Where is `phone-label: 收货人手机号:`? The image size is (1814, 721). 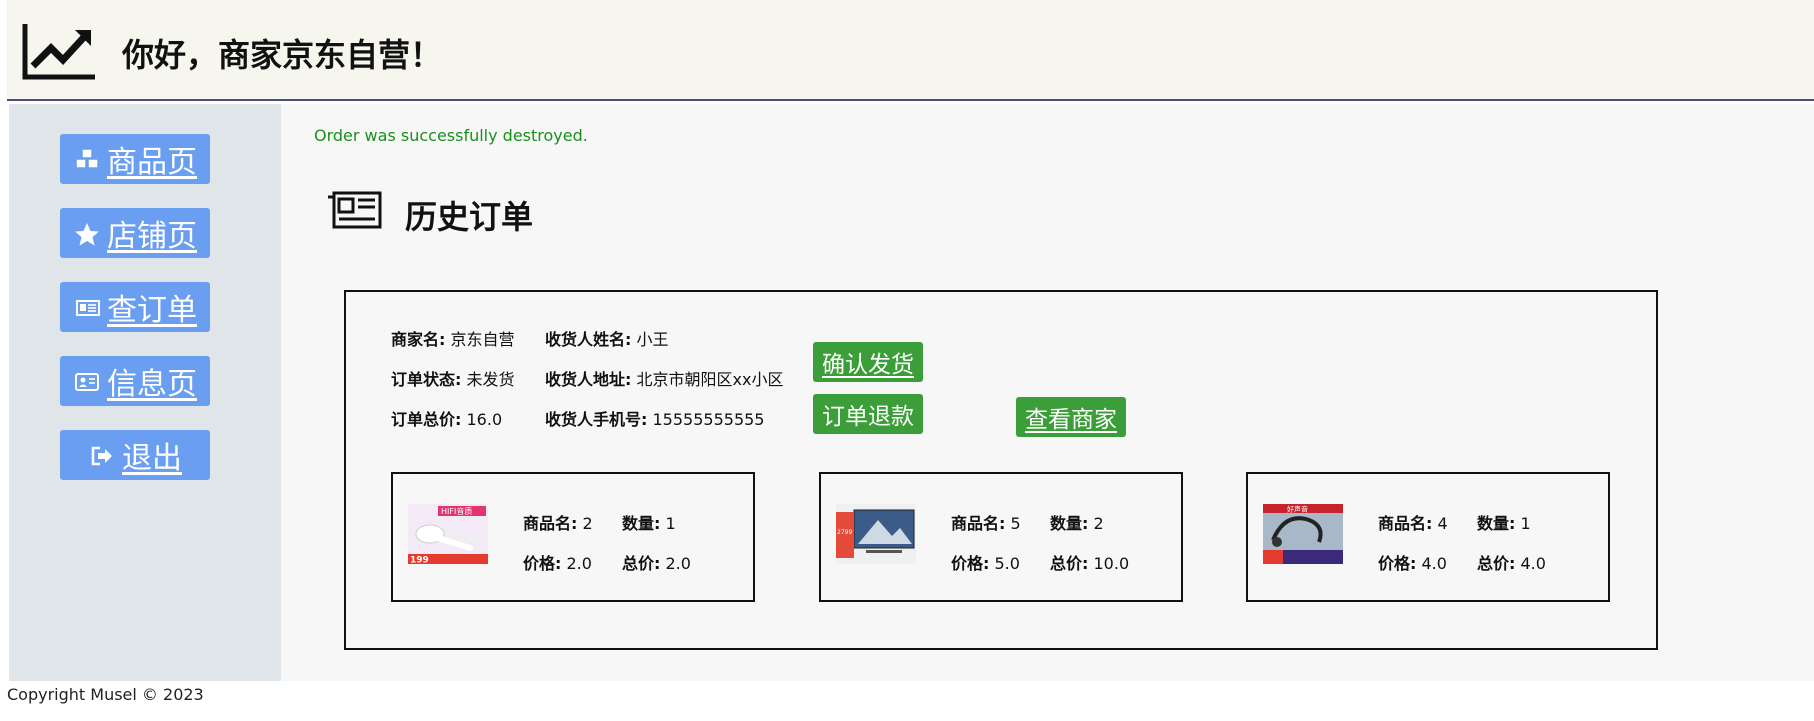 phone-label: 收货人手机号: is located at coordinates (596, 419).